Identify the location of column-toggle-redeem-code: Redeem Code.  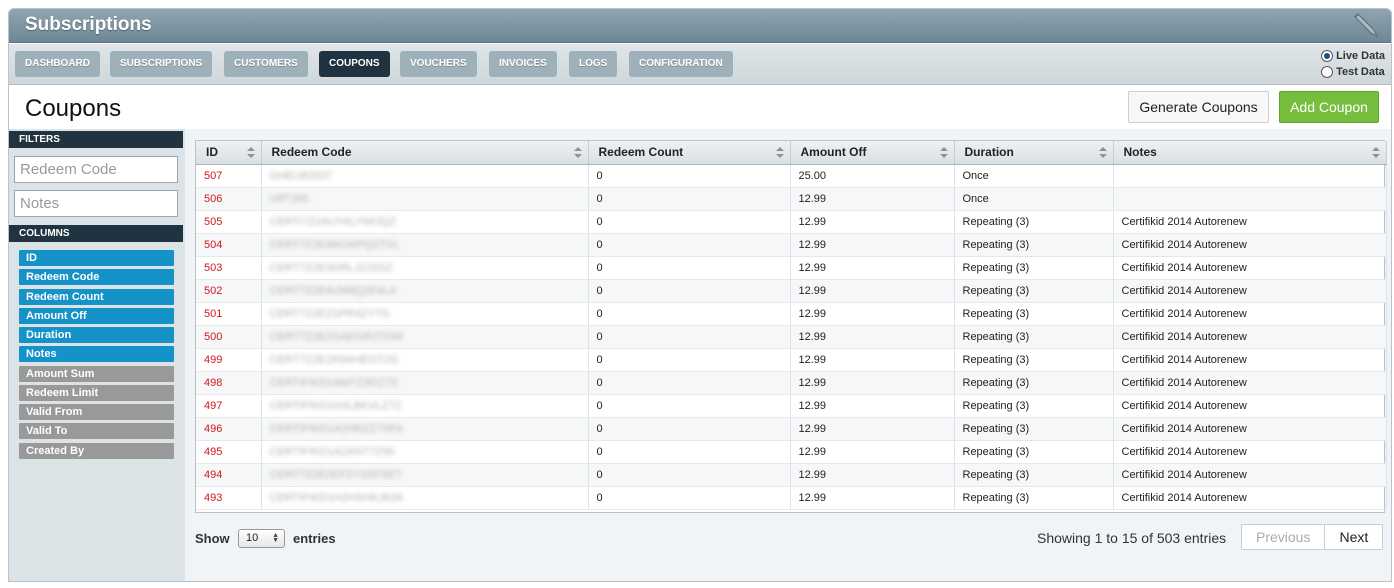
(96, 277).